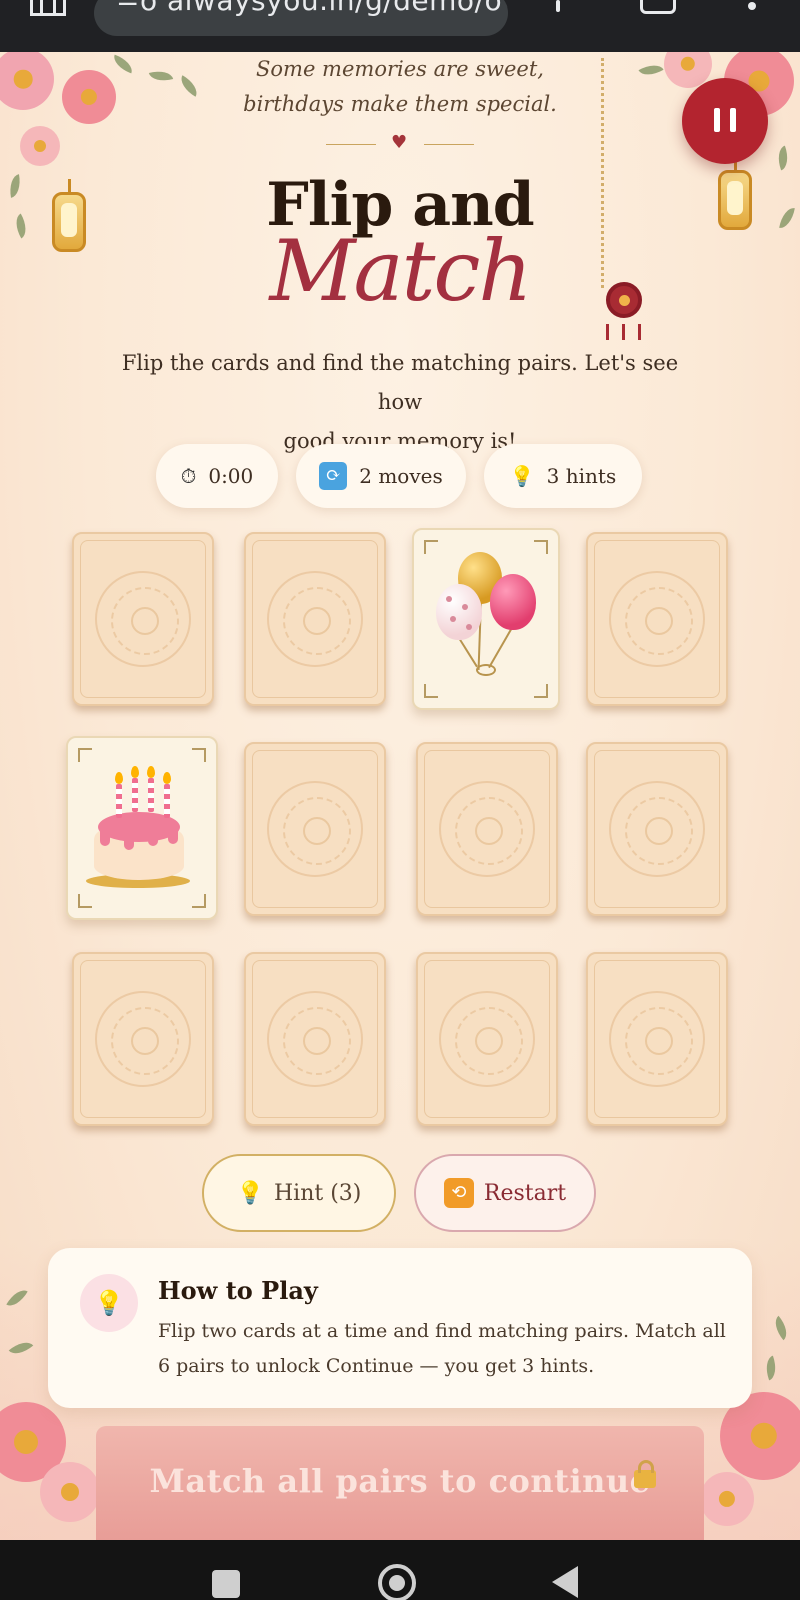  Describe the element at coordinates (397, 1582) in the screenshot. I see `home-button-icon` at that location.